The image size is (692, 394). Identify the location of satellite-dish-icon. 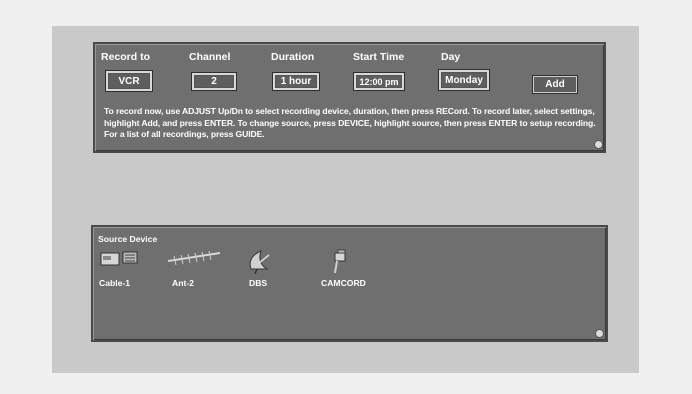
(259, 262).